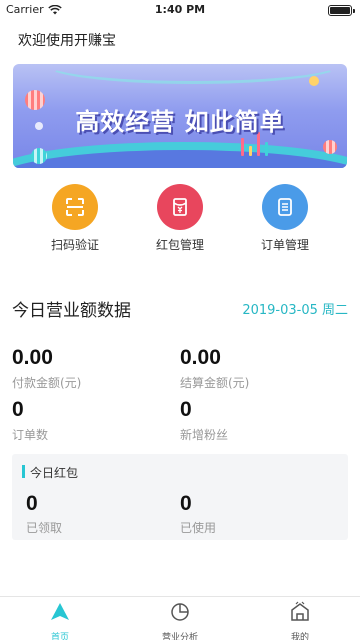 The width and height of the screenshot is (360, 640). What do you see at coordinates (186, 503) in the screenshot?
I see `used-value: 0` at bounding box center [186, 503].